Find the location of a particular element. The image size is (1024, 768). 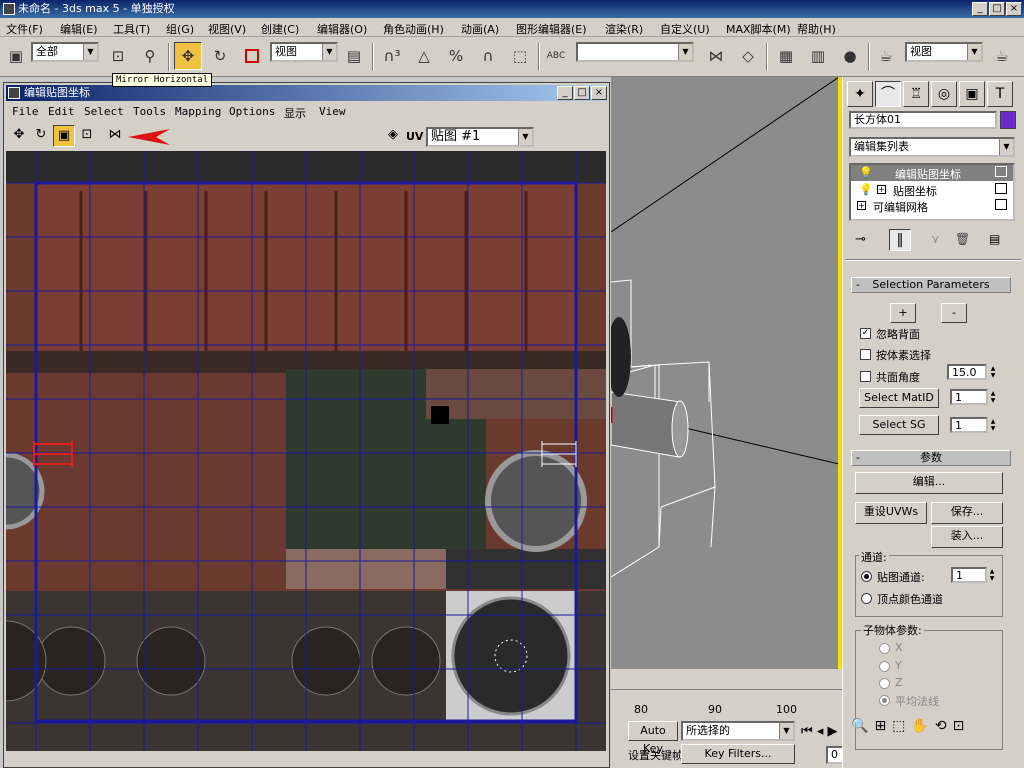

menu-editors: 编辑器(O) is located at coordinates (342, 29).